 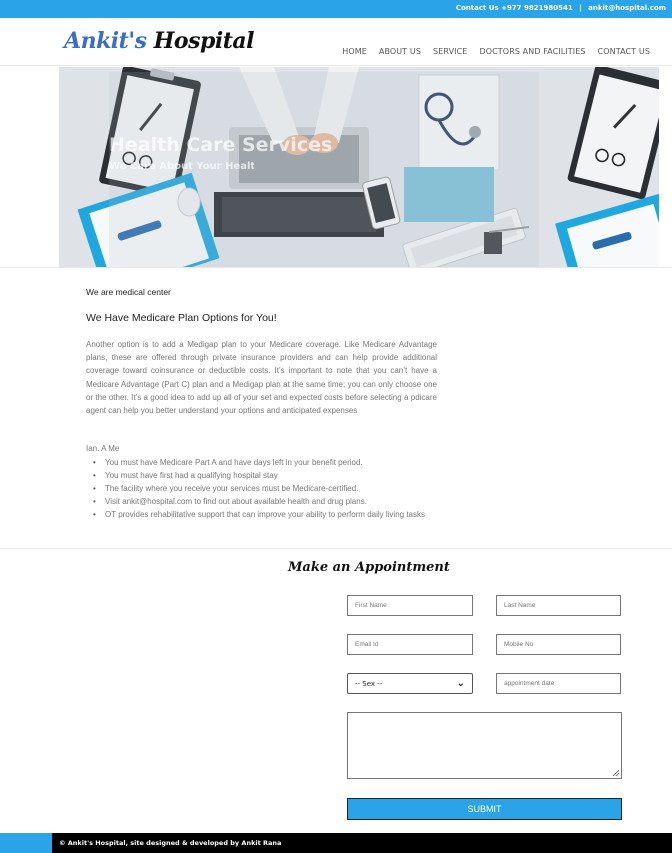 What do you see at coordinates (410, 644) in the screenshot?
I see `email-input` at bounding box center [410, 644].